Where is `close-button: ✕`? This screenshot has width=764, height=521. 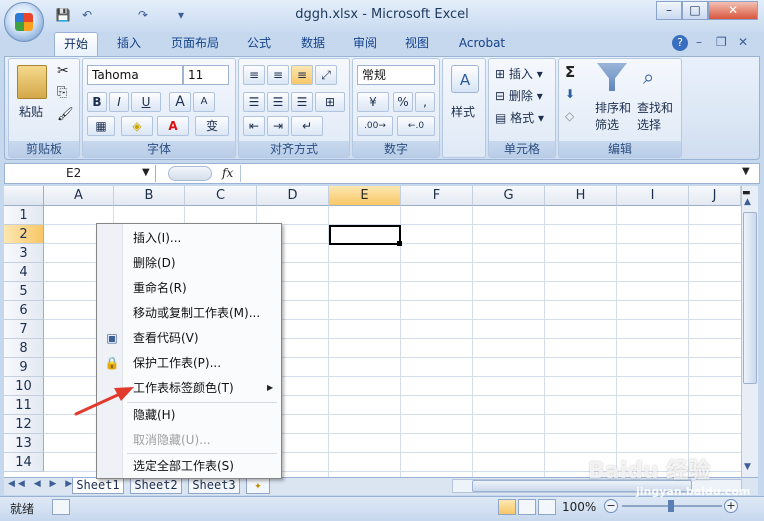
close-button: ✕ is located at coordinates (733, 10).